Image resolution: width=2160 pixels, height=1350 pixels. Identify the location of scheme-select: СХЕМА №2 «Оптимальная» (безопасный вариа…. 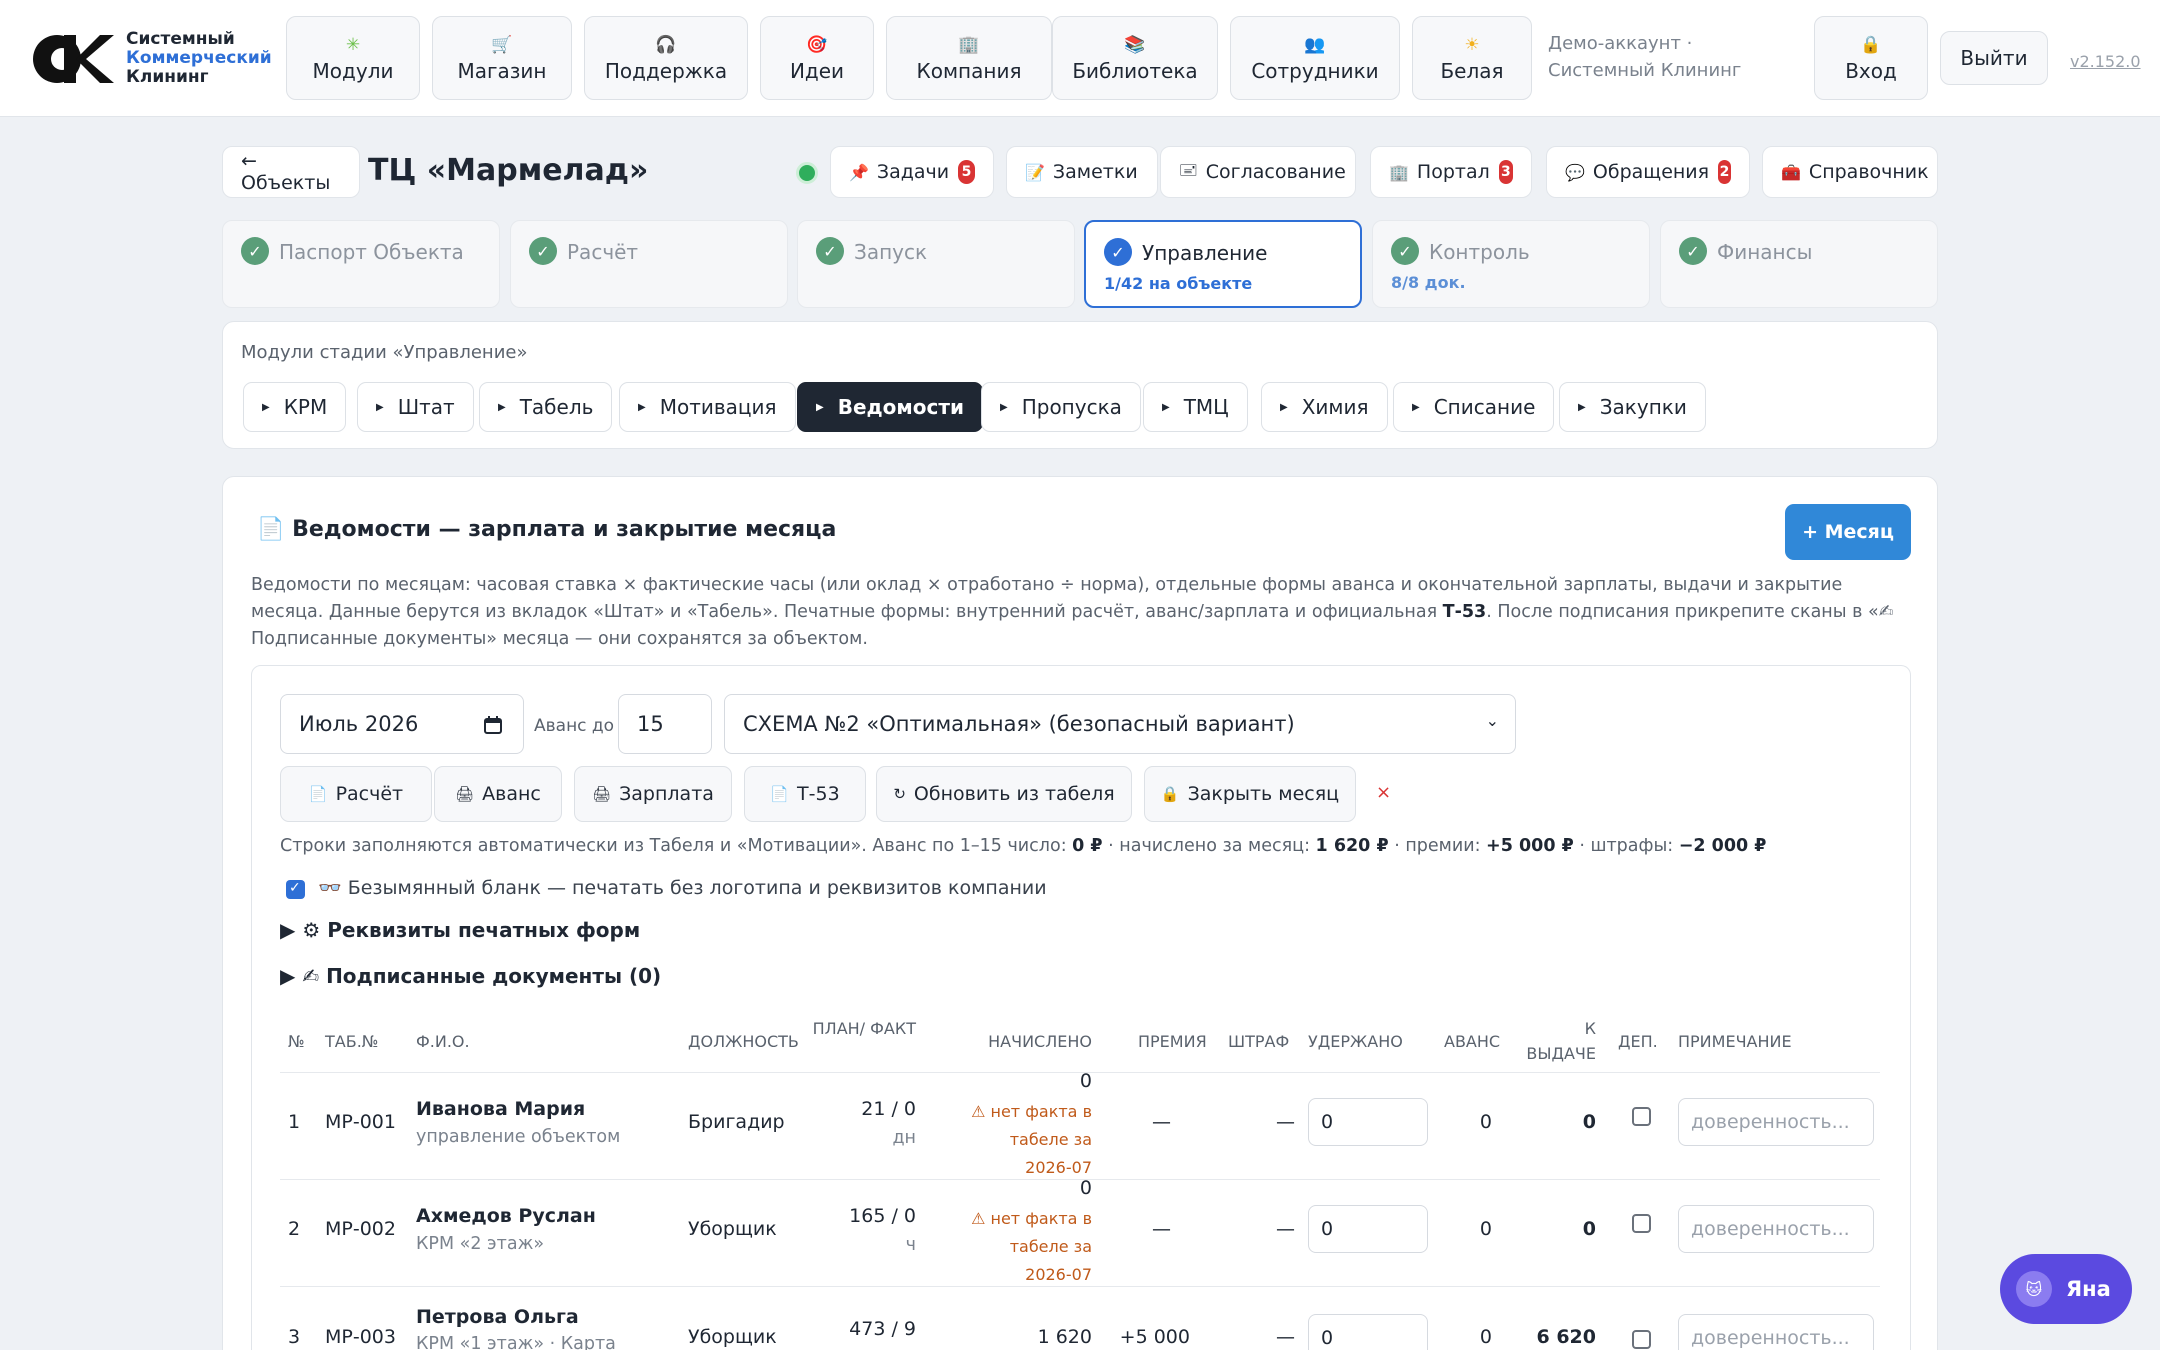
(1120, 724).